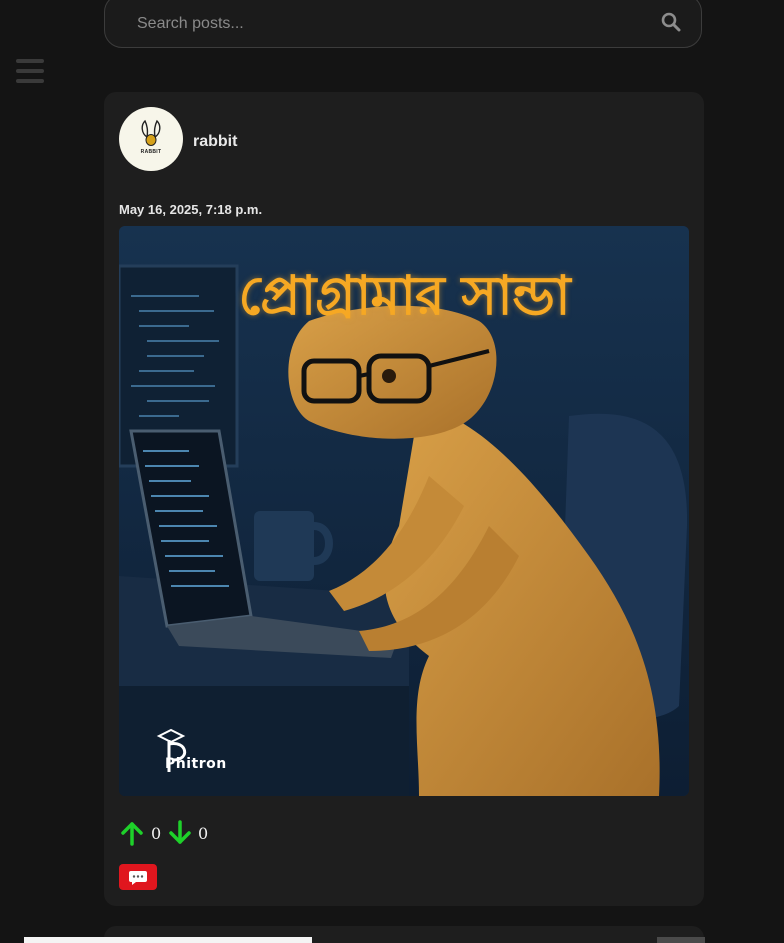 The height and width of the screenshot is (943, 784). I want to click on downvote-count: 0, so click(203, 833).